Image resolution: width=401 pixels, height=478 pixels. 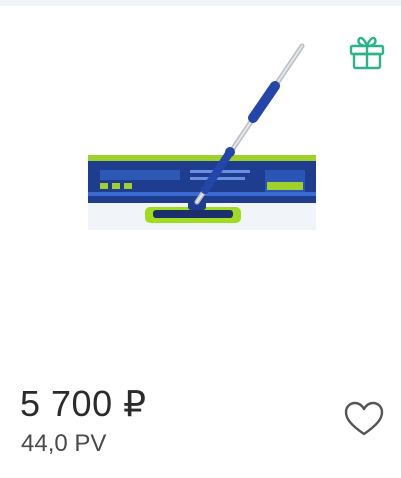 I want to click on product-pv-points: 44,0 PV, so click(x=64, y=443).